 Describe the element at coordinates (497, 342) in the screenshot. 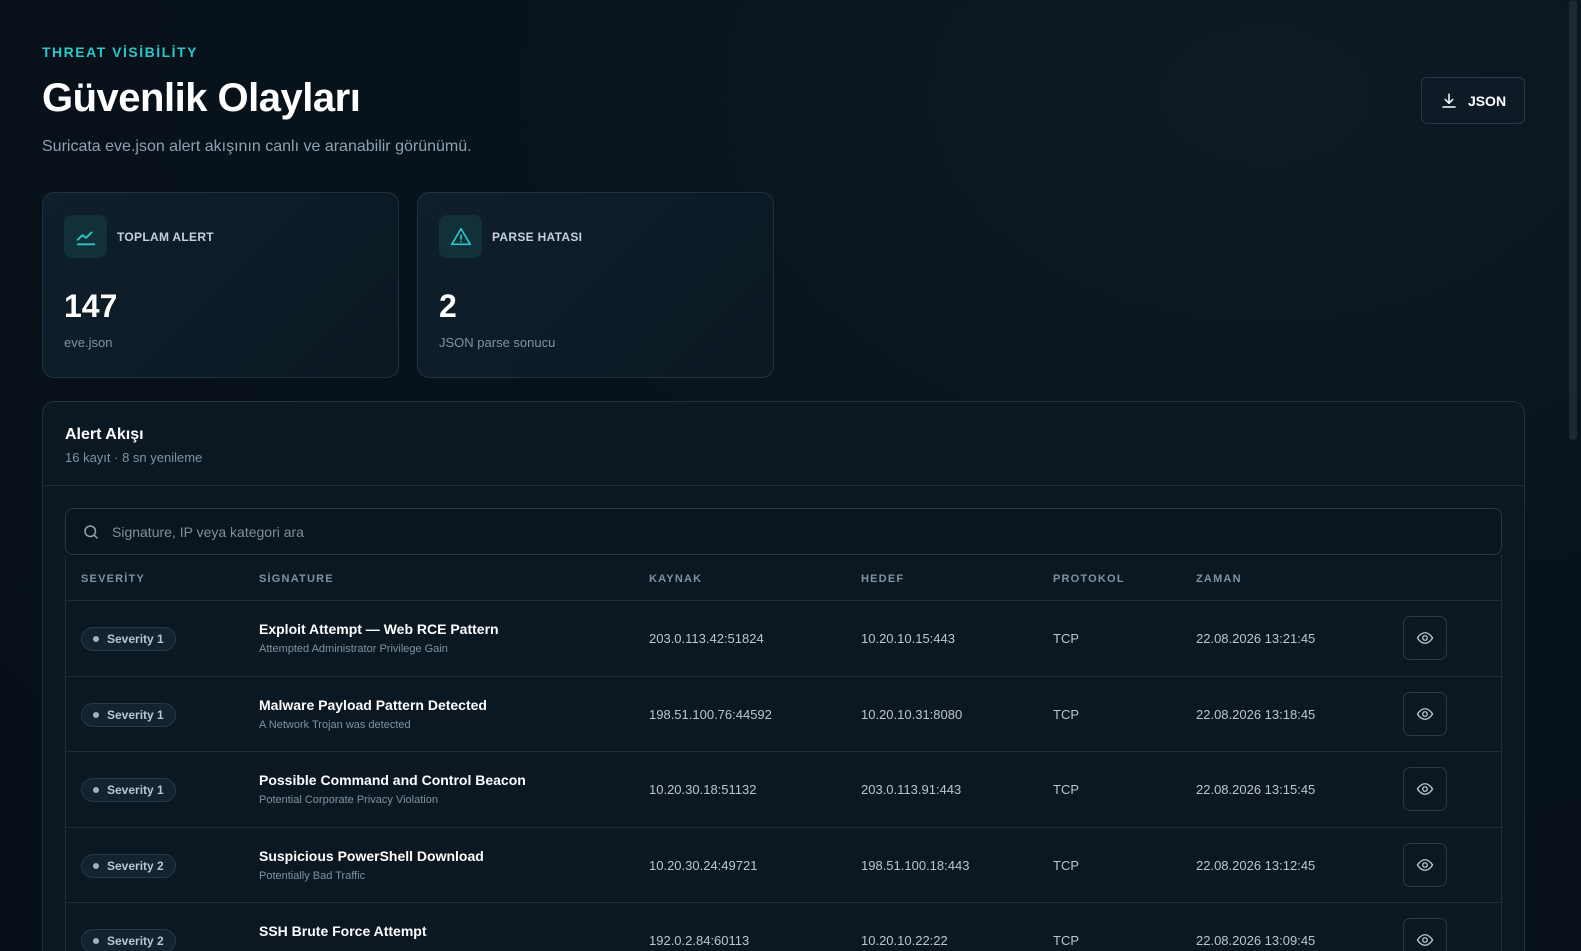

I see `stat-caption: JSON parse sonucu` at that location.